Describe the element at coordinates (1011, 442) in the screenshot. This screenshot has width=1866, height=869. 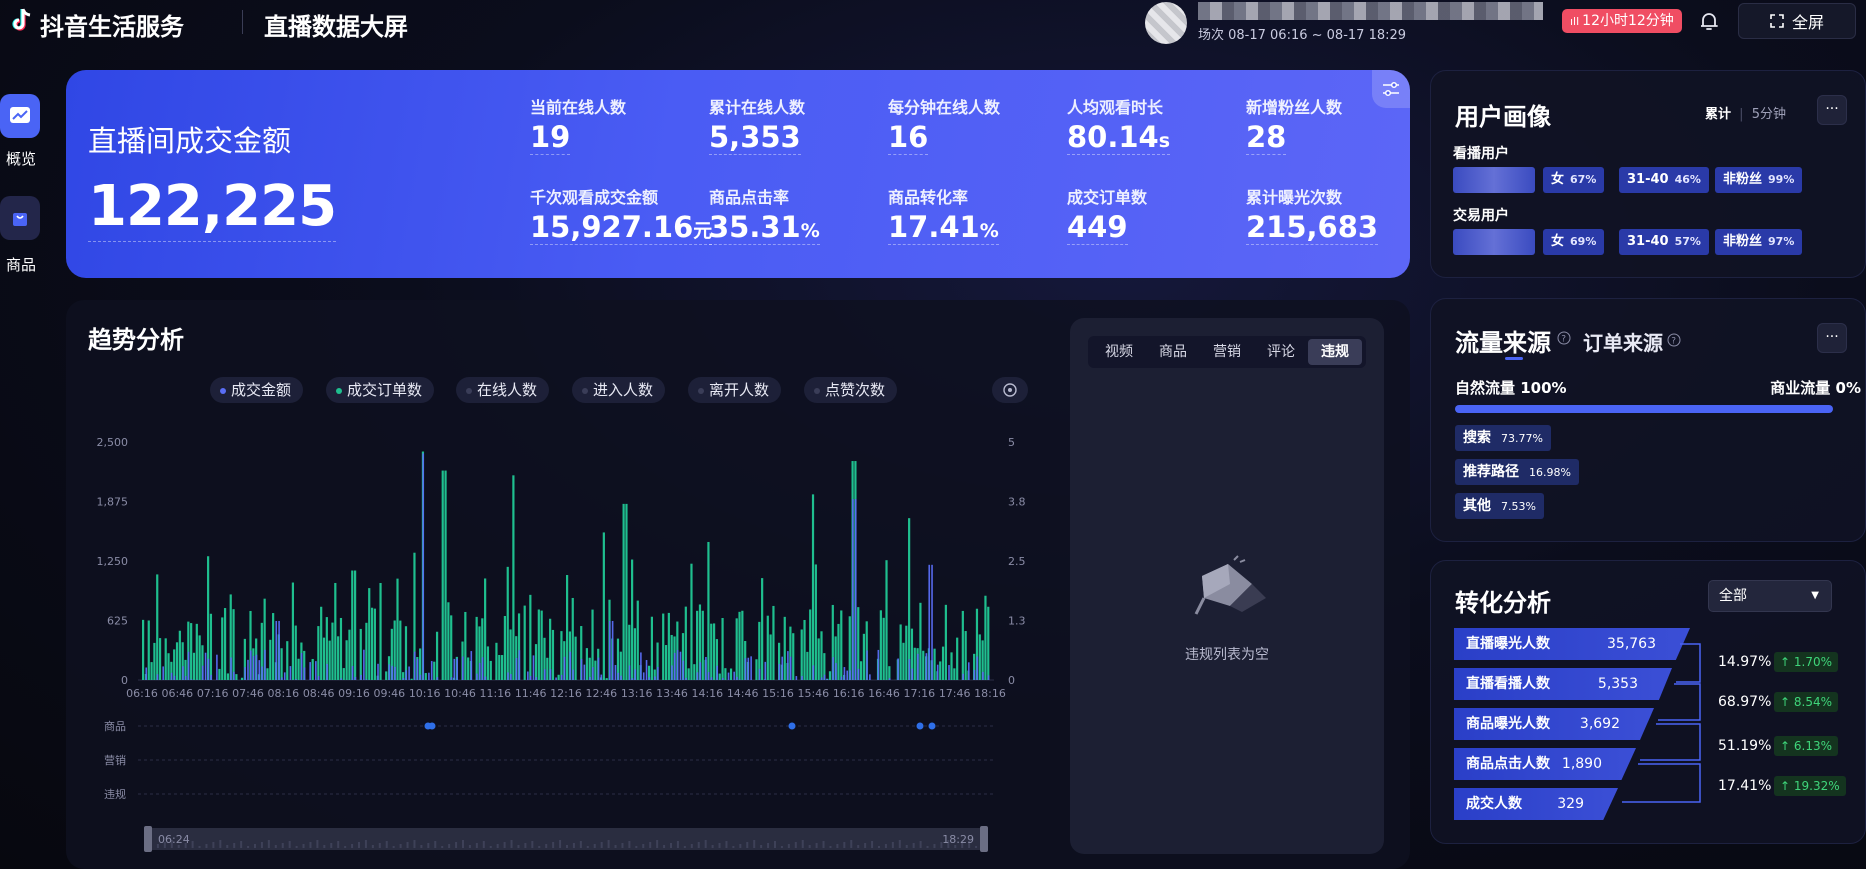
I see `y2-tick-label: 5` at that location.